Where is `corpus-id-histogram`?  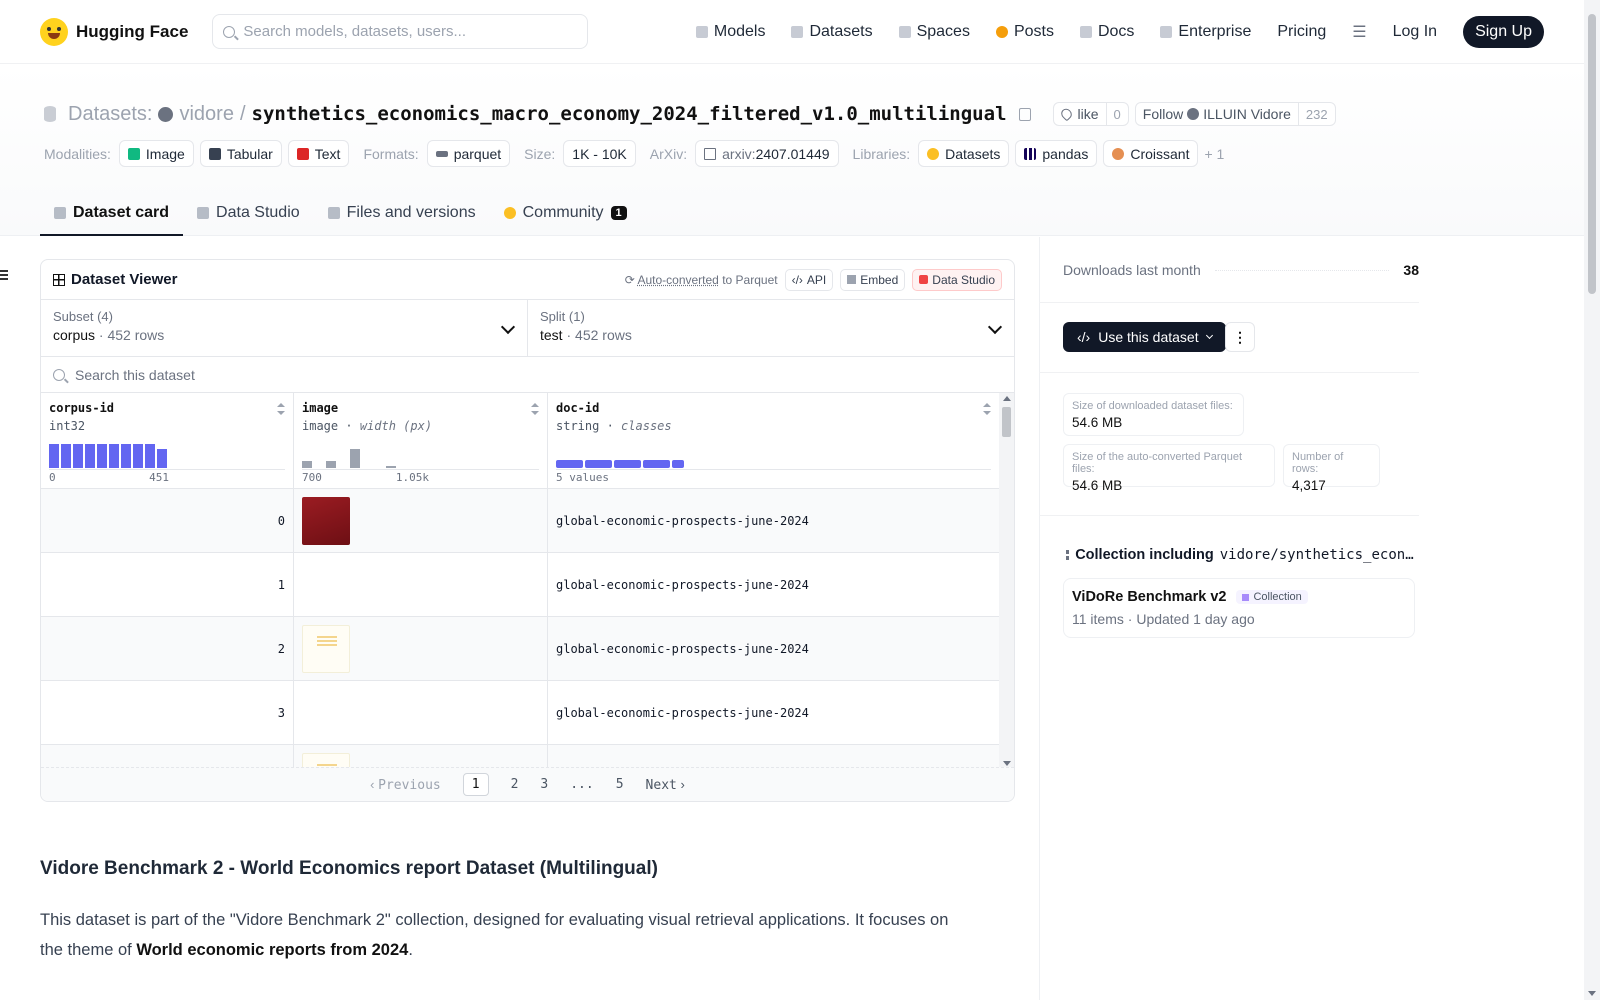
corpus-id-histogram is located at coordinates (108, 454).